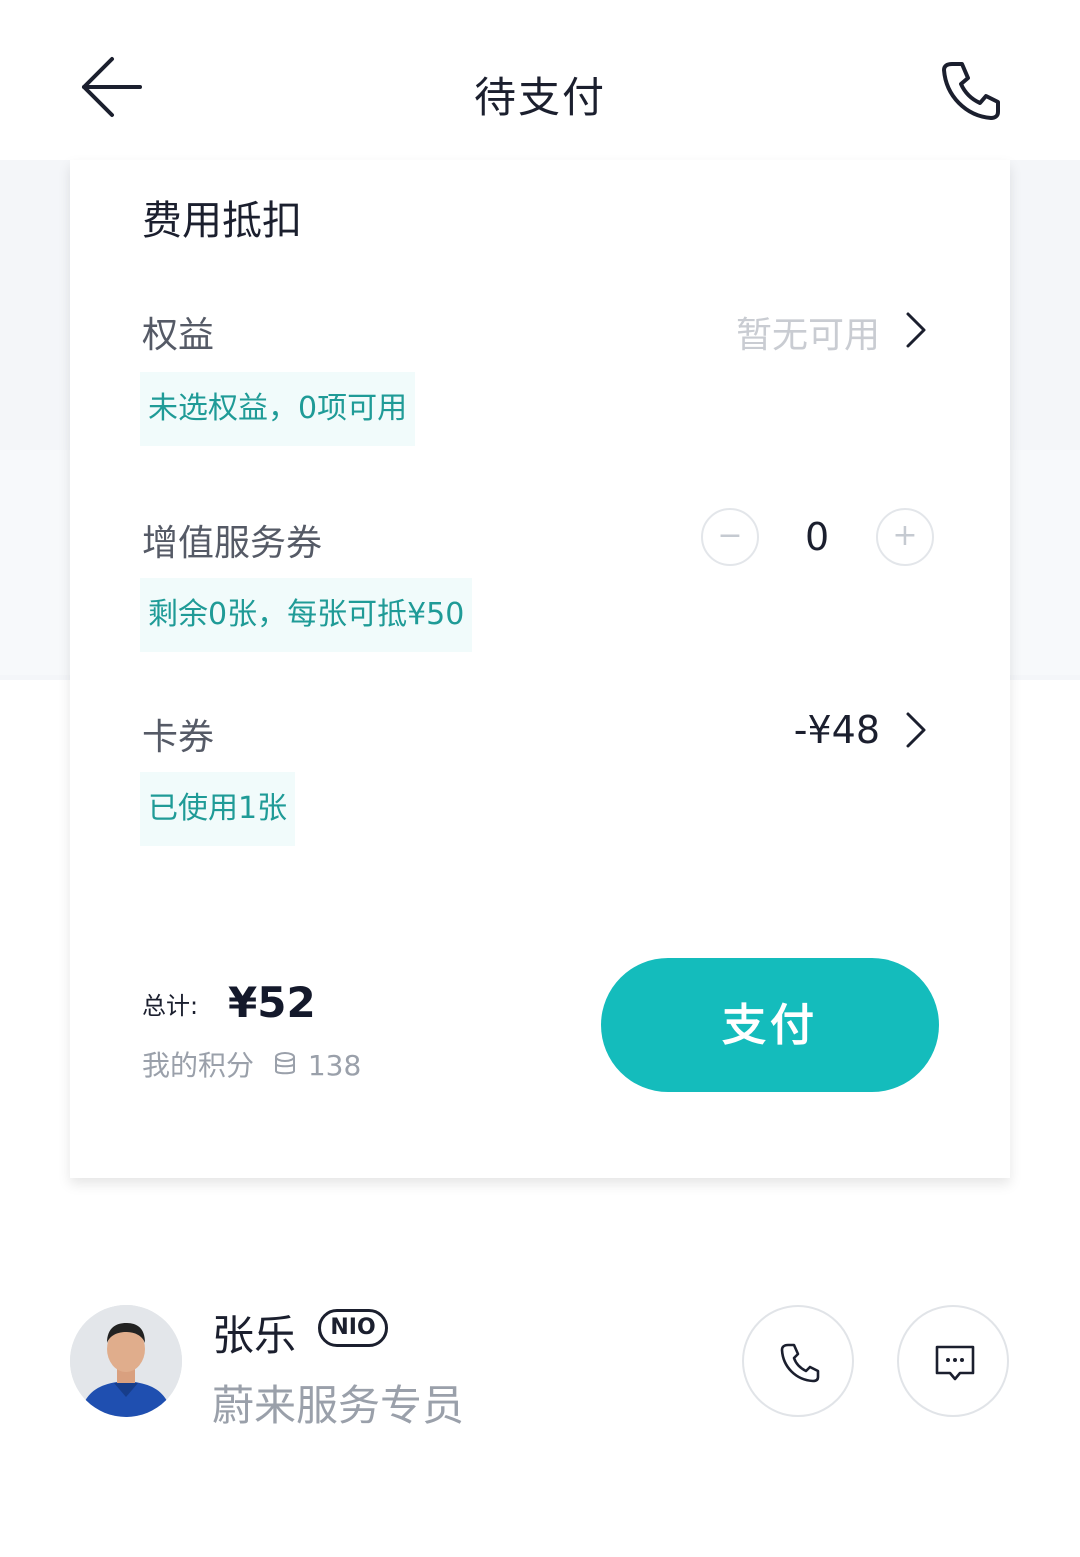 The image size is (1080, 1557). Describe the element at coordinates (178, 335) in the screenshot. I see `rights-label: 权益` at that location.